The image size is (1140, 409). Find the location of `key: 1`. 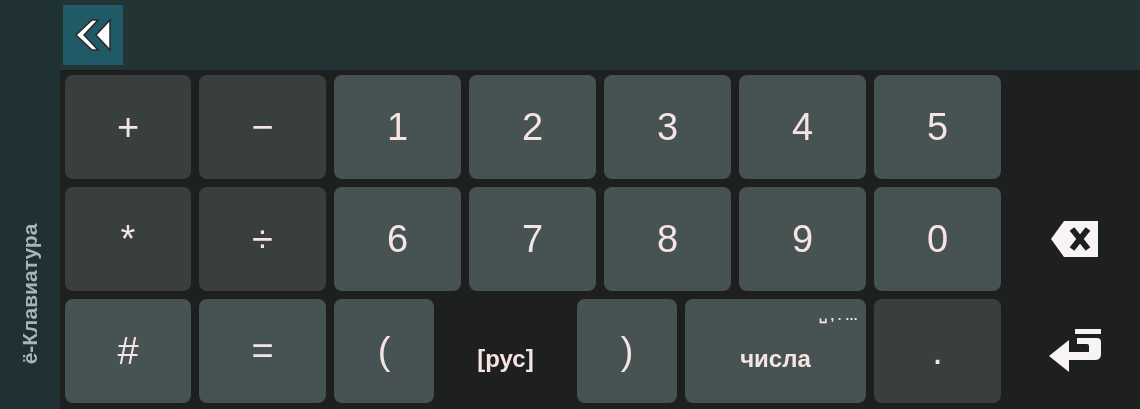

key: 1 is located at coordinates (397, 127).